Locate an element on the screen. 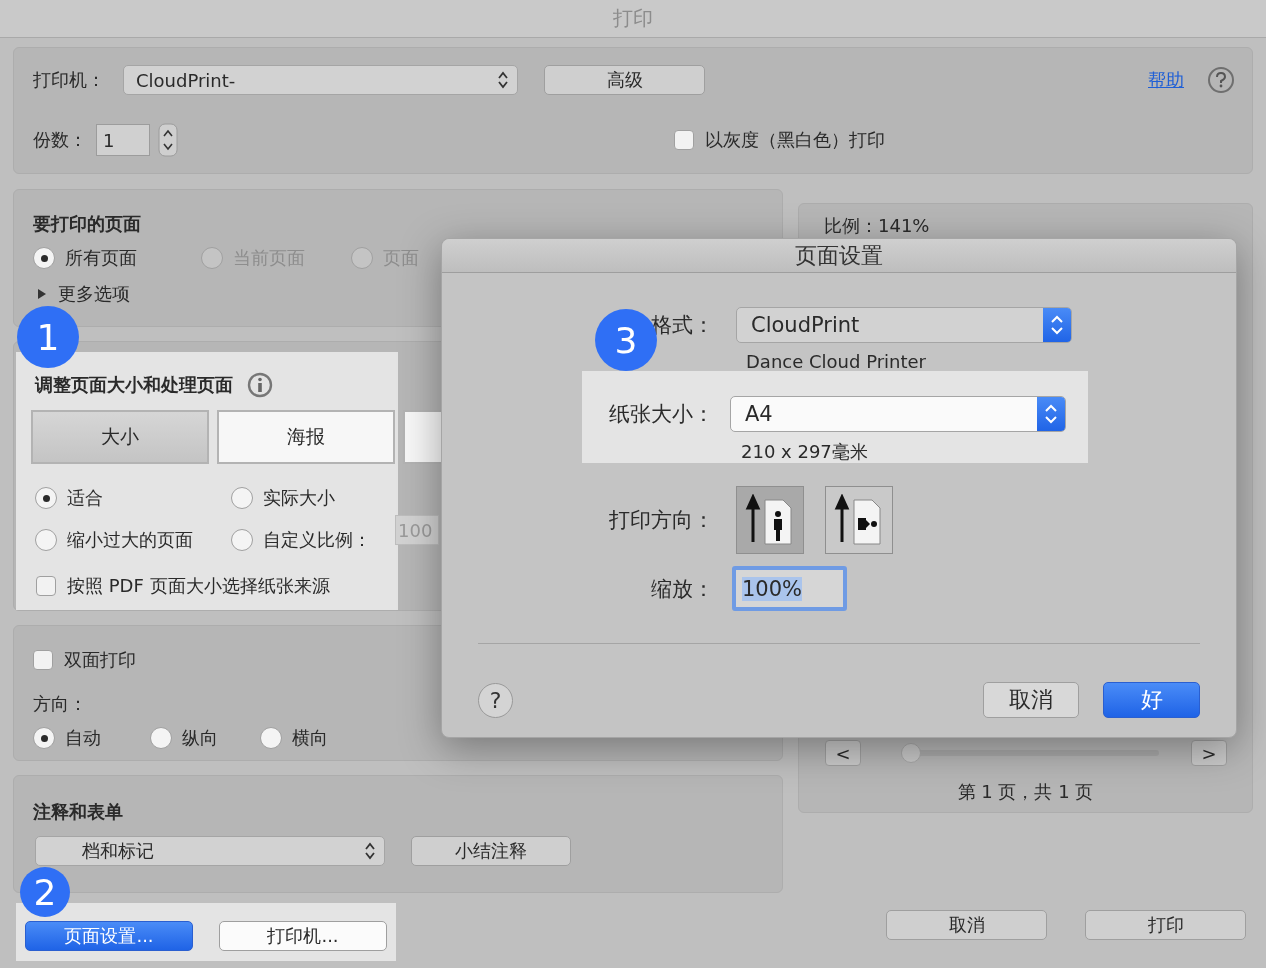 The width and height of the screenshot is (1266, 968). section-title: 调整页面大小和处理页面 is located at coordinates (134, 385).